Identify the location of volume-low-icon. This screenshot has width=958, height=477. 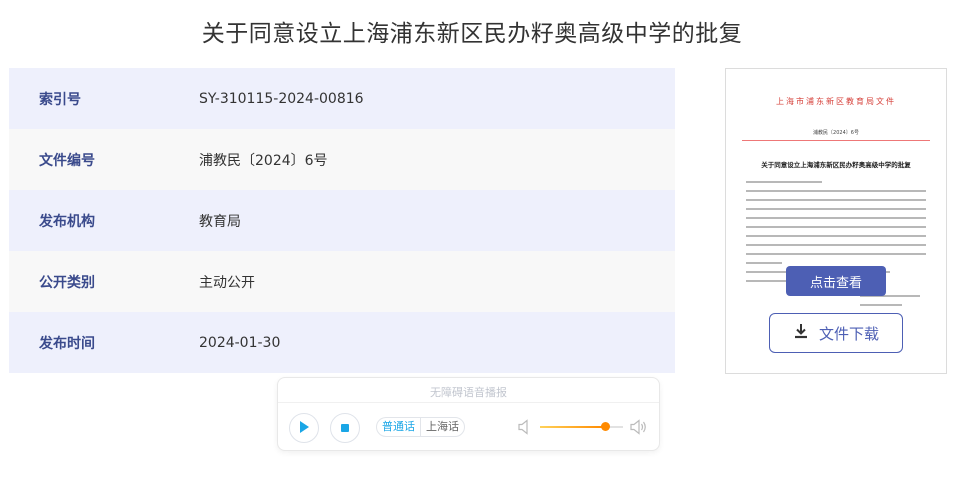
(525, 429).